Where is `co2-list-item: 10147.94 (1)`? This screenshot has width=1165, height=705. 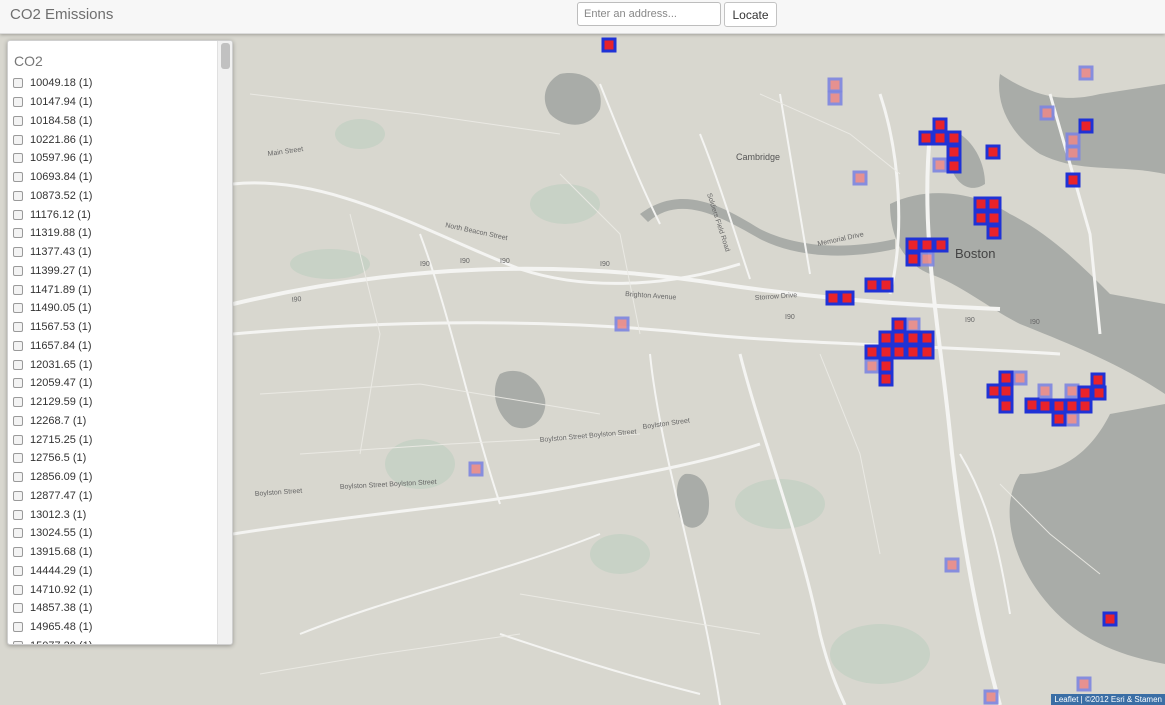
co2-list-item: 10147.94 (1) is located at coordinates (113, 102).